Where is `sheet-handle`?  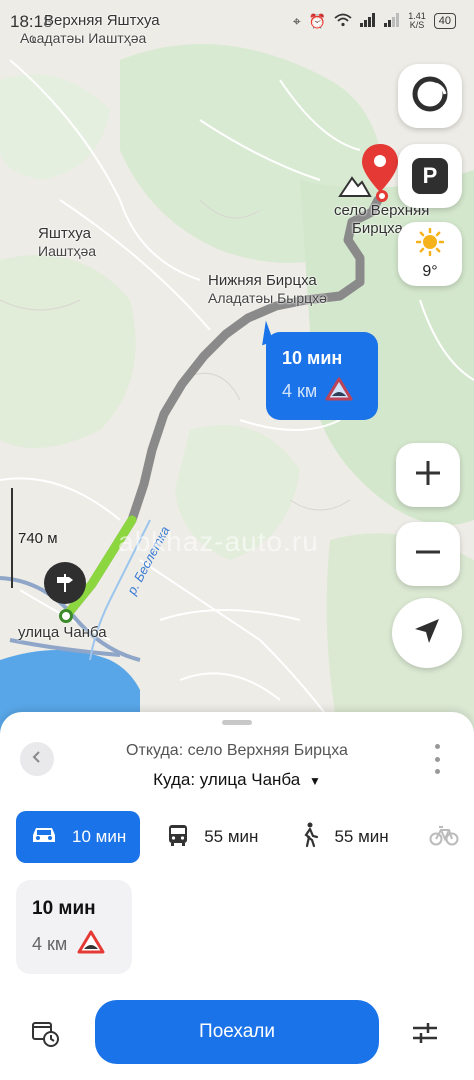 sheet-handle is located at coordinates (237, 722).